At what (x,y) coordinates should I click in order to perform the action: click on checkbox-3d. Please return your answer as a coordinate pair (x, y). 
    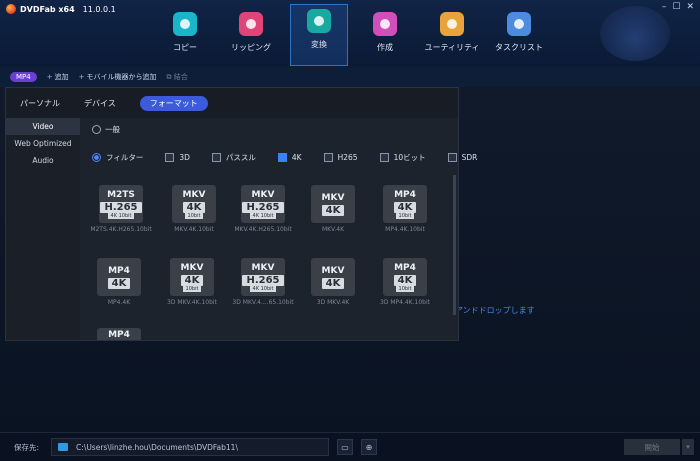
    Looking at the image, I should click on (170, 157).